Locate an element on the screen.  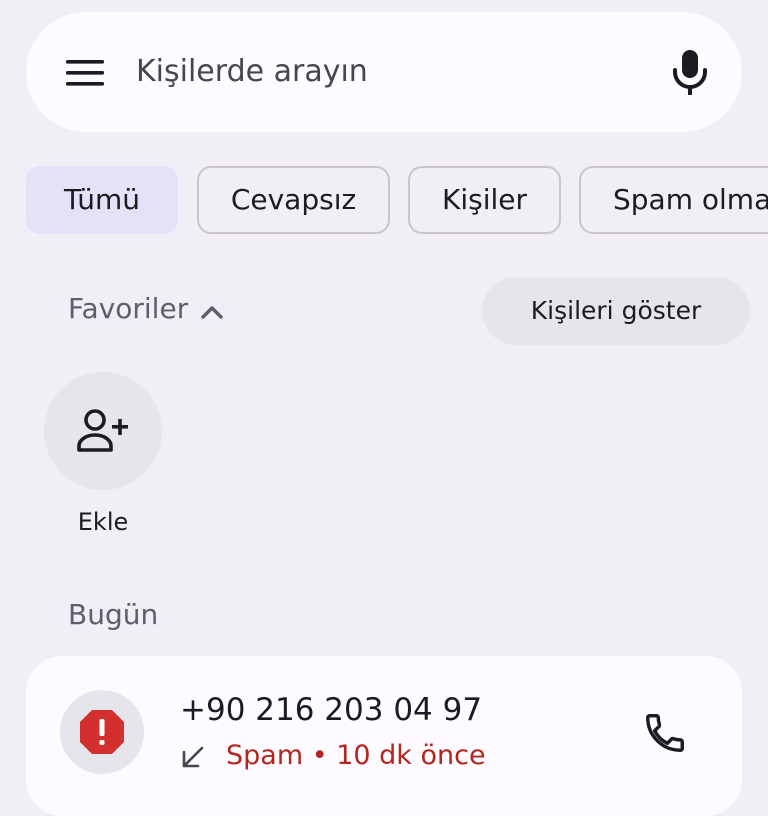
call-status: Spam • 10 dk önce is located at coordinates (333, 755).